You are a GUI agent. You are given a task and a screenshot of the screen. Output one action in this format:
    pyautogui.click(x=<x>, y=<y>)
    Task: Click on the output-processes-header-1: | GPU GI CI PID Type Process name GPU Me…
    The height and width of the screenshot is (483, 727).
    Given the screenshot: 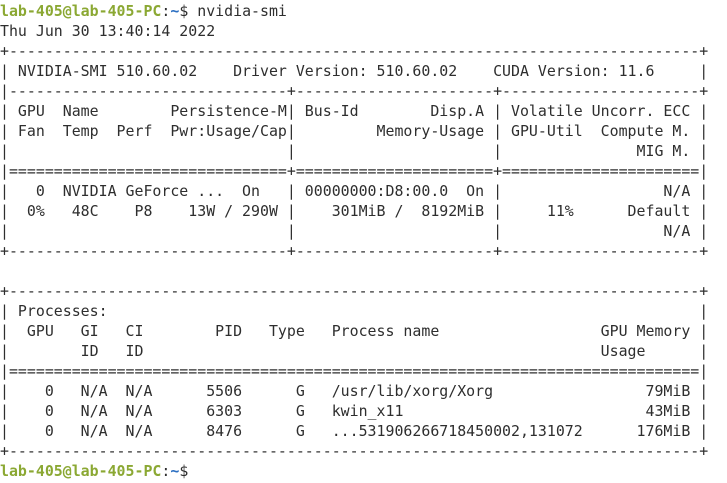 What is the action you would take?
    pyautogui.click(x=354, y=331)
    